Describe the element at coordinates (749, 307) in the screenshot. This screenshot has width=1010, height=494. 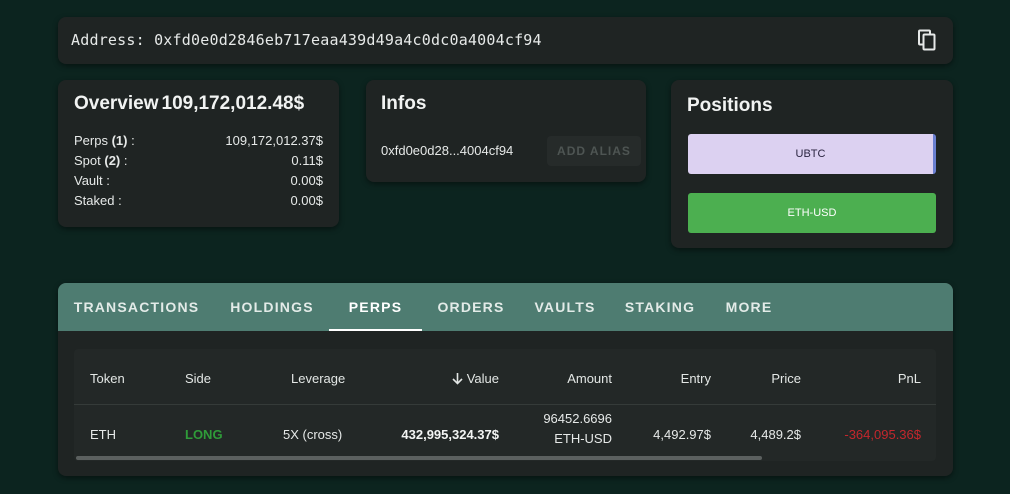
I see `tab-more: MORE` at that location.